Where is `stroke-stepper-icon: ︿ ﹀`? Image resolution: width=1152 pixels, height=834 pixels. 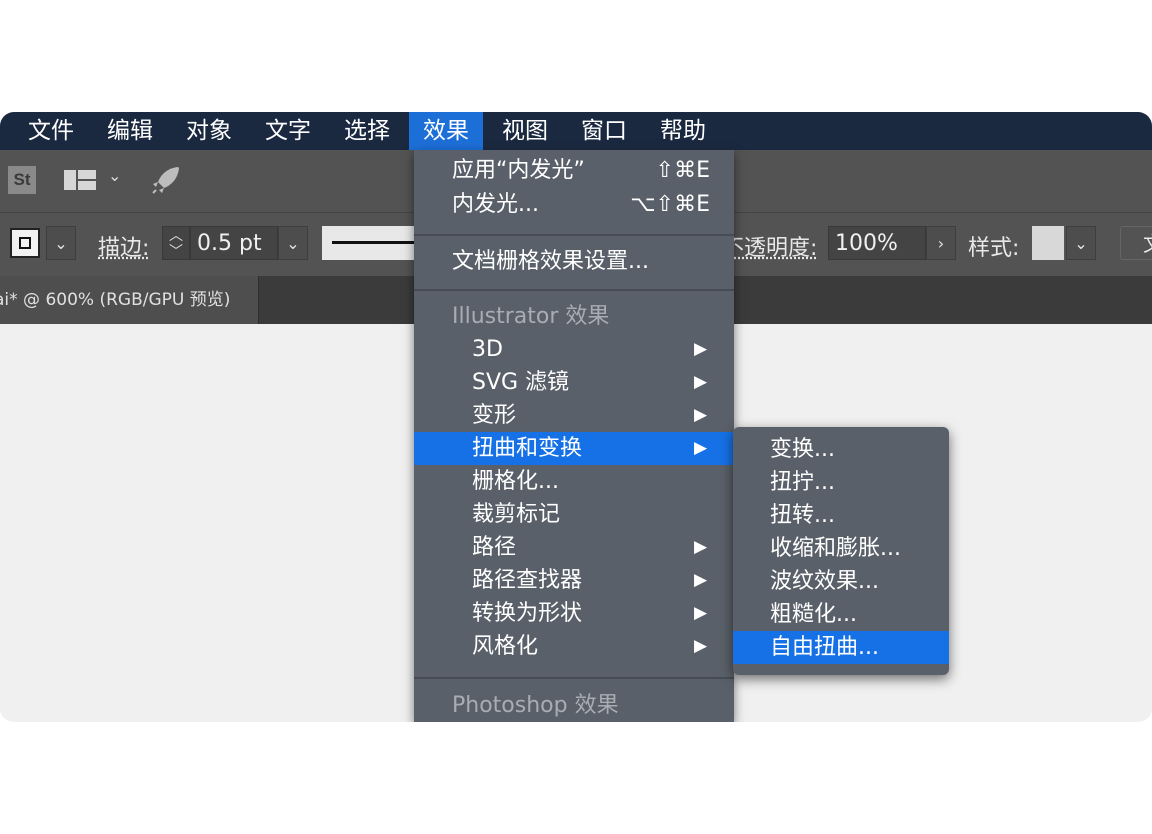
stroke-stepper-icon: ︿ ﹀ is located at coordinates (176, 243).